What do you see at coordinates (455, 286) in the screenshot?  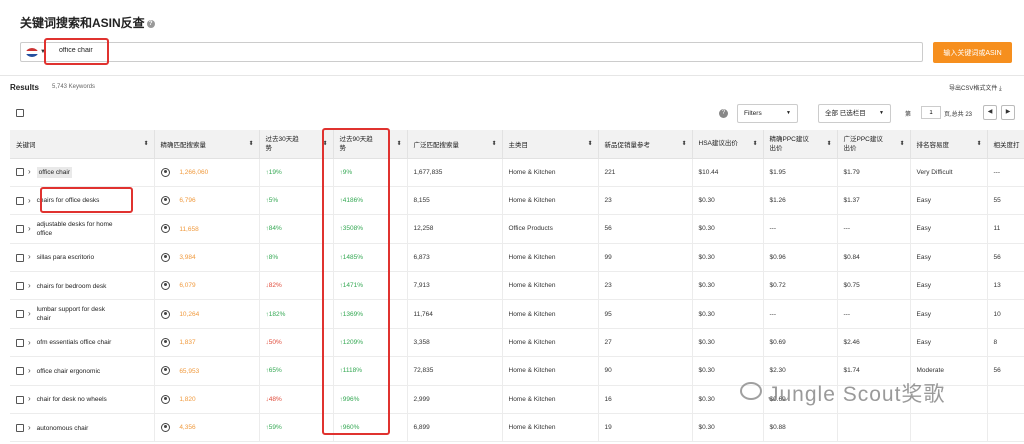 I see `broad-volume-cell: 7,913` at bounding box center [455, 286].